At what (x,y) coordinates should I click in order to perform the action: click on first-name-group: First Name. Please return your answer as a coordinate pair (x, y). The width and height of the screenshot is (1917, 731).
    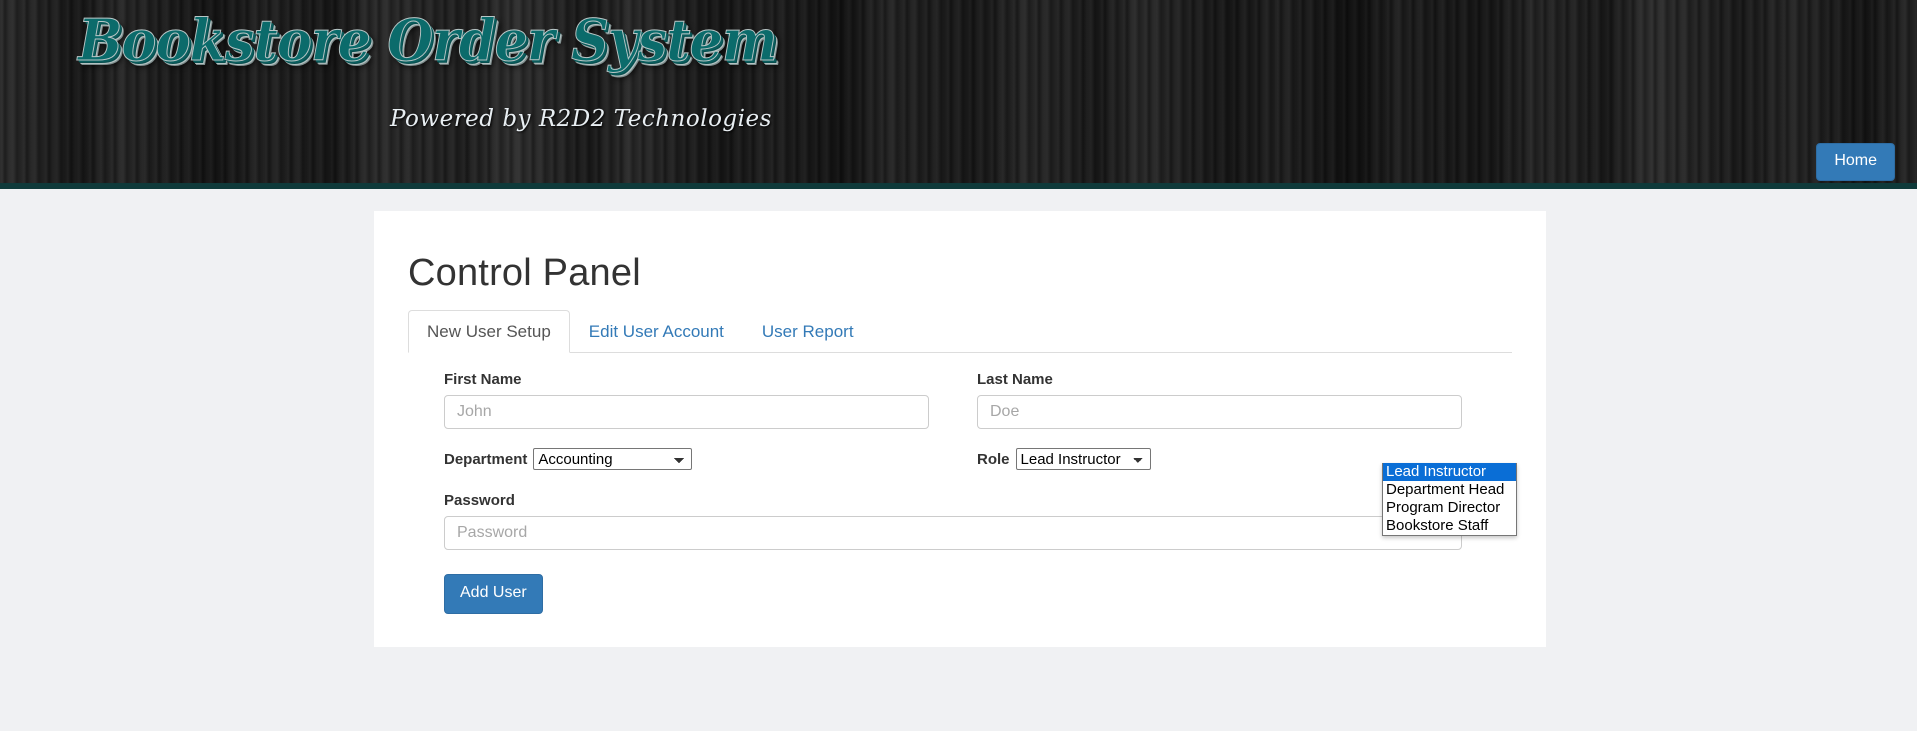
    Looking at the image, I should click on (698, 400).